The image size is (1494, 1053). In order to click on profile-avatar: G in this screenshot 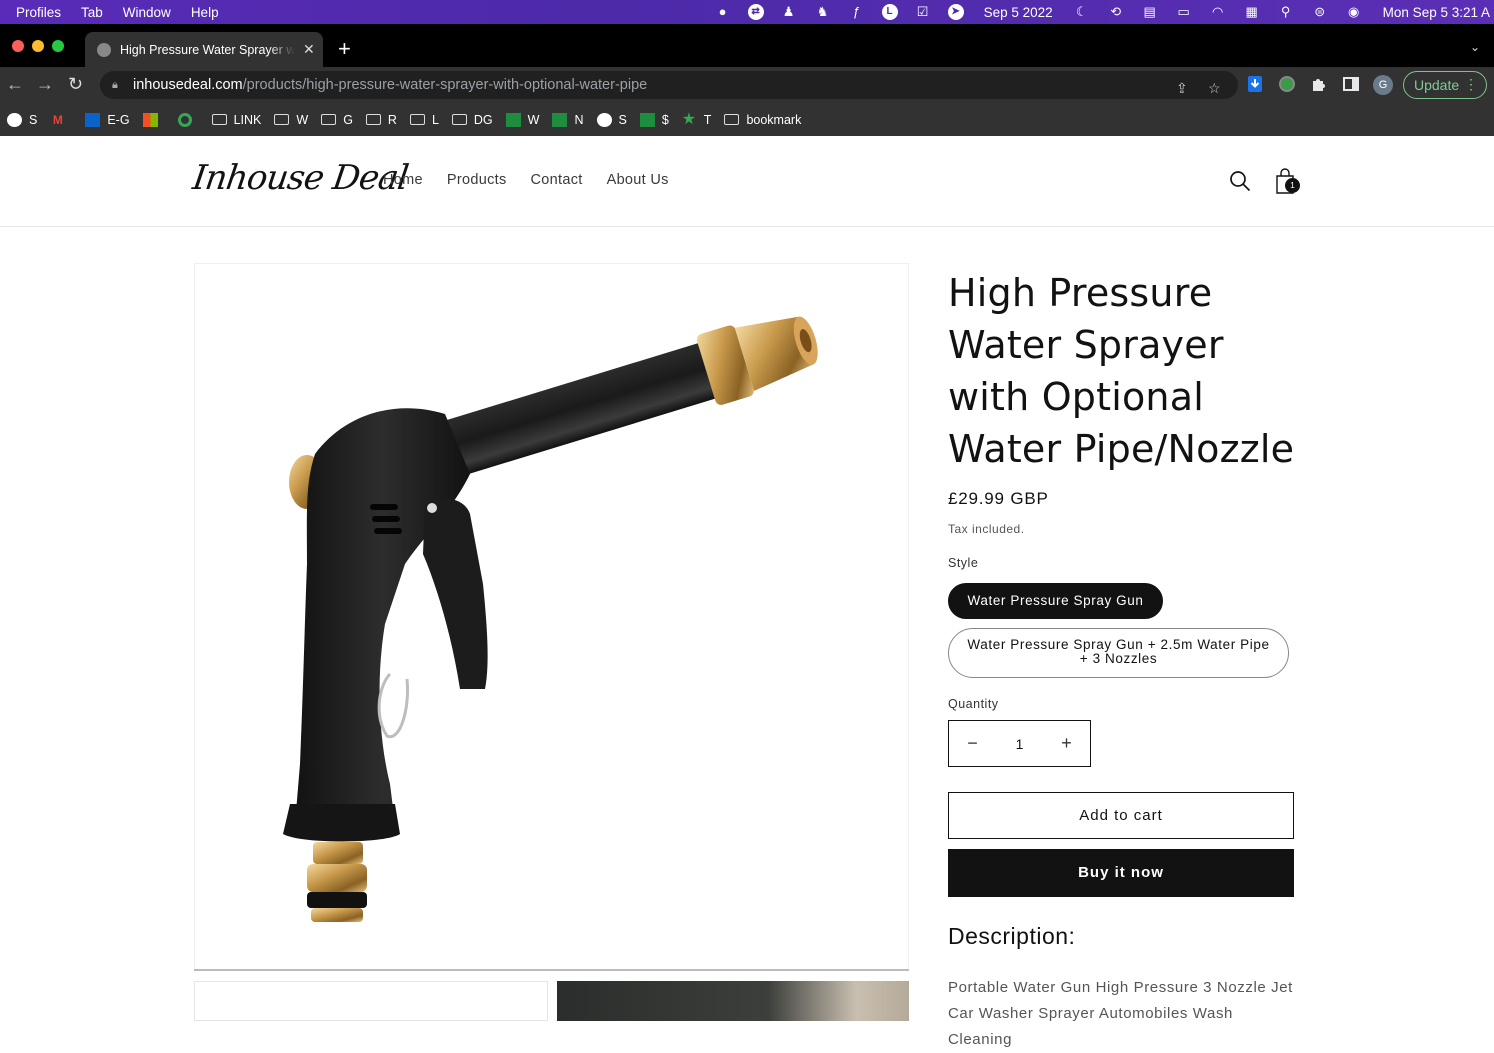, I will do `click(1383, 85)`.